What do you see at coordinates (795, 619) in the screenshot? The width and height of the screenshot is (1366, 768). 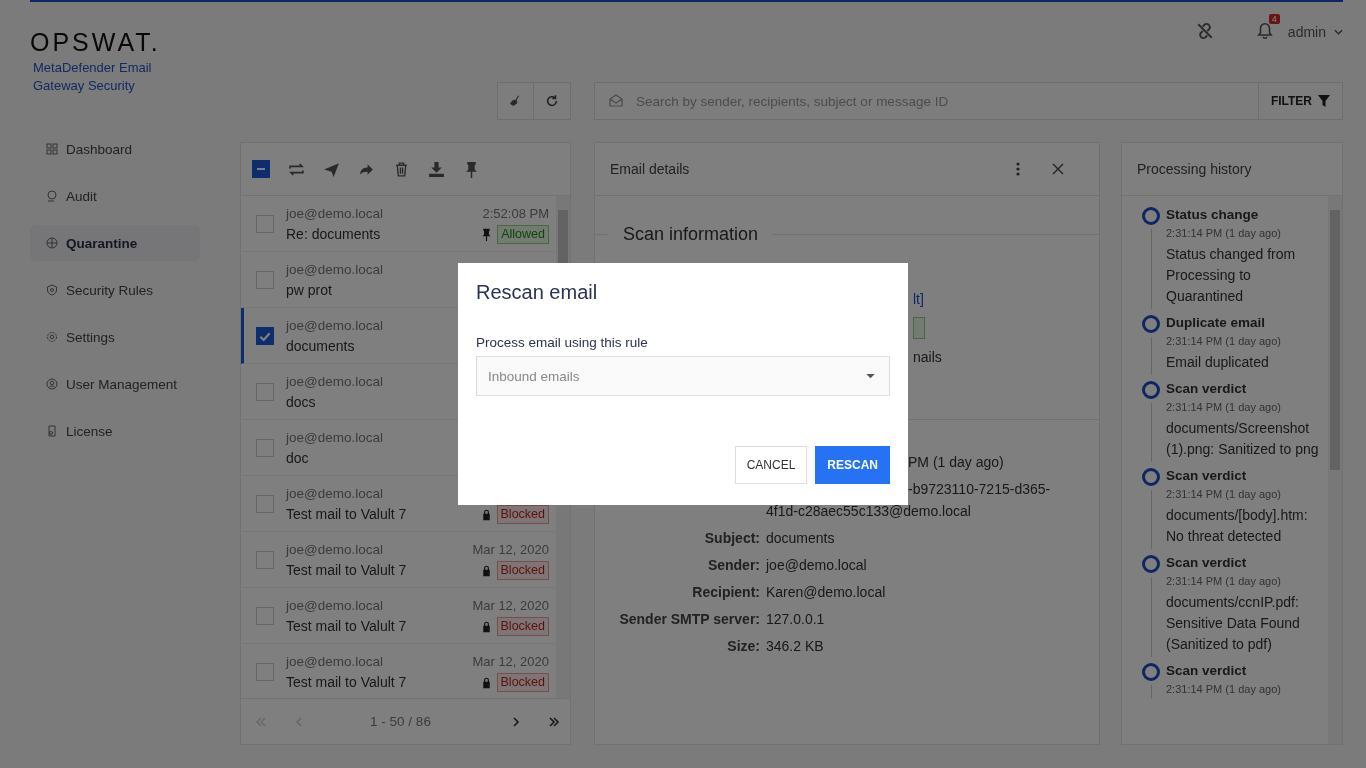 I see `field-value: 127.0.0.1` at bounding box center [795, 619].